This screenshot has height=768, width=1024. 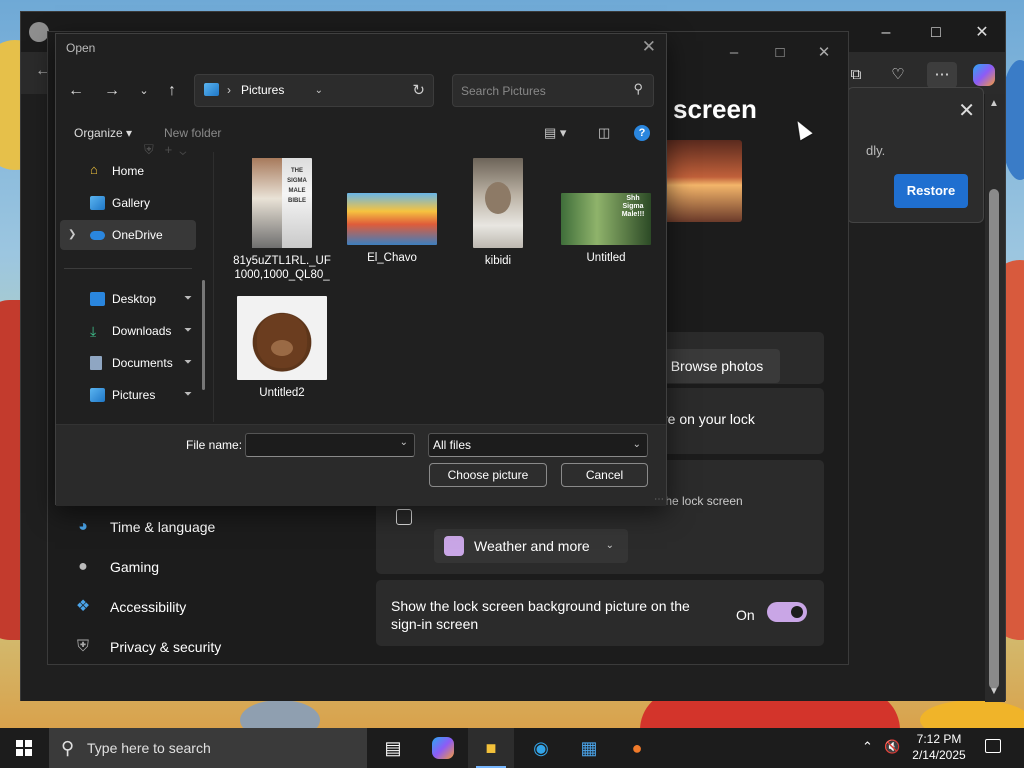 What do you see at coordinates (128, 363) in the screenshot?
I see `sidebar-item-documents: Documents ⏷` at bounding box center [128, 363].